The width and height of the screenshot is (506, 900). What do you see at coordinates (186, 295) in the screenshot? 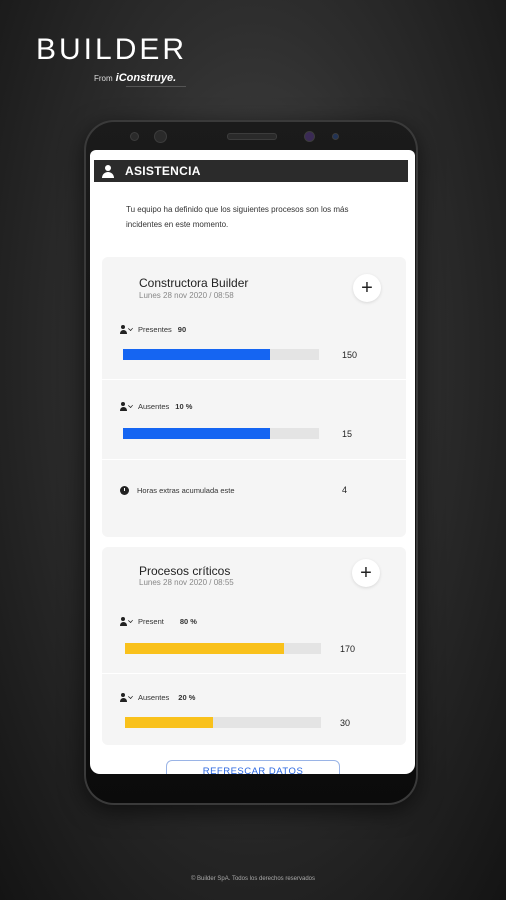
I see `card-date: Lunes 28 nov 2020 / 08:58` at bounding box center [186, 295].